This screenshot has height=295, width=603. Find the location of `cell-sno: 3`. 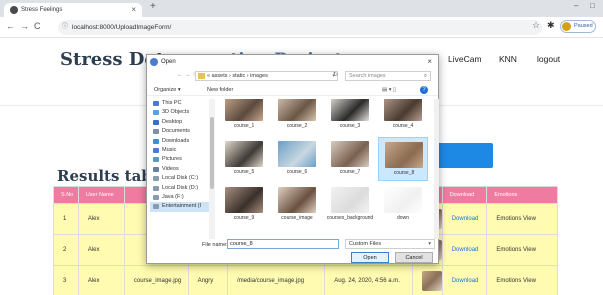

cell-sno: 3 is located at coordinates (66, 280).